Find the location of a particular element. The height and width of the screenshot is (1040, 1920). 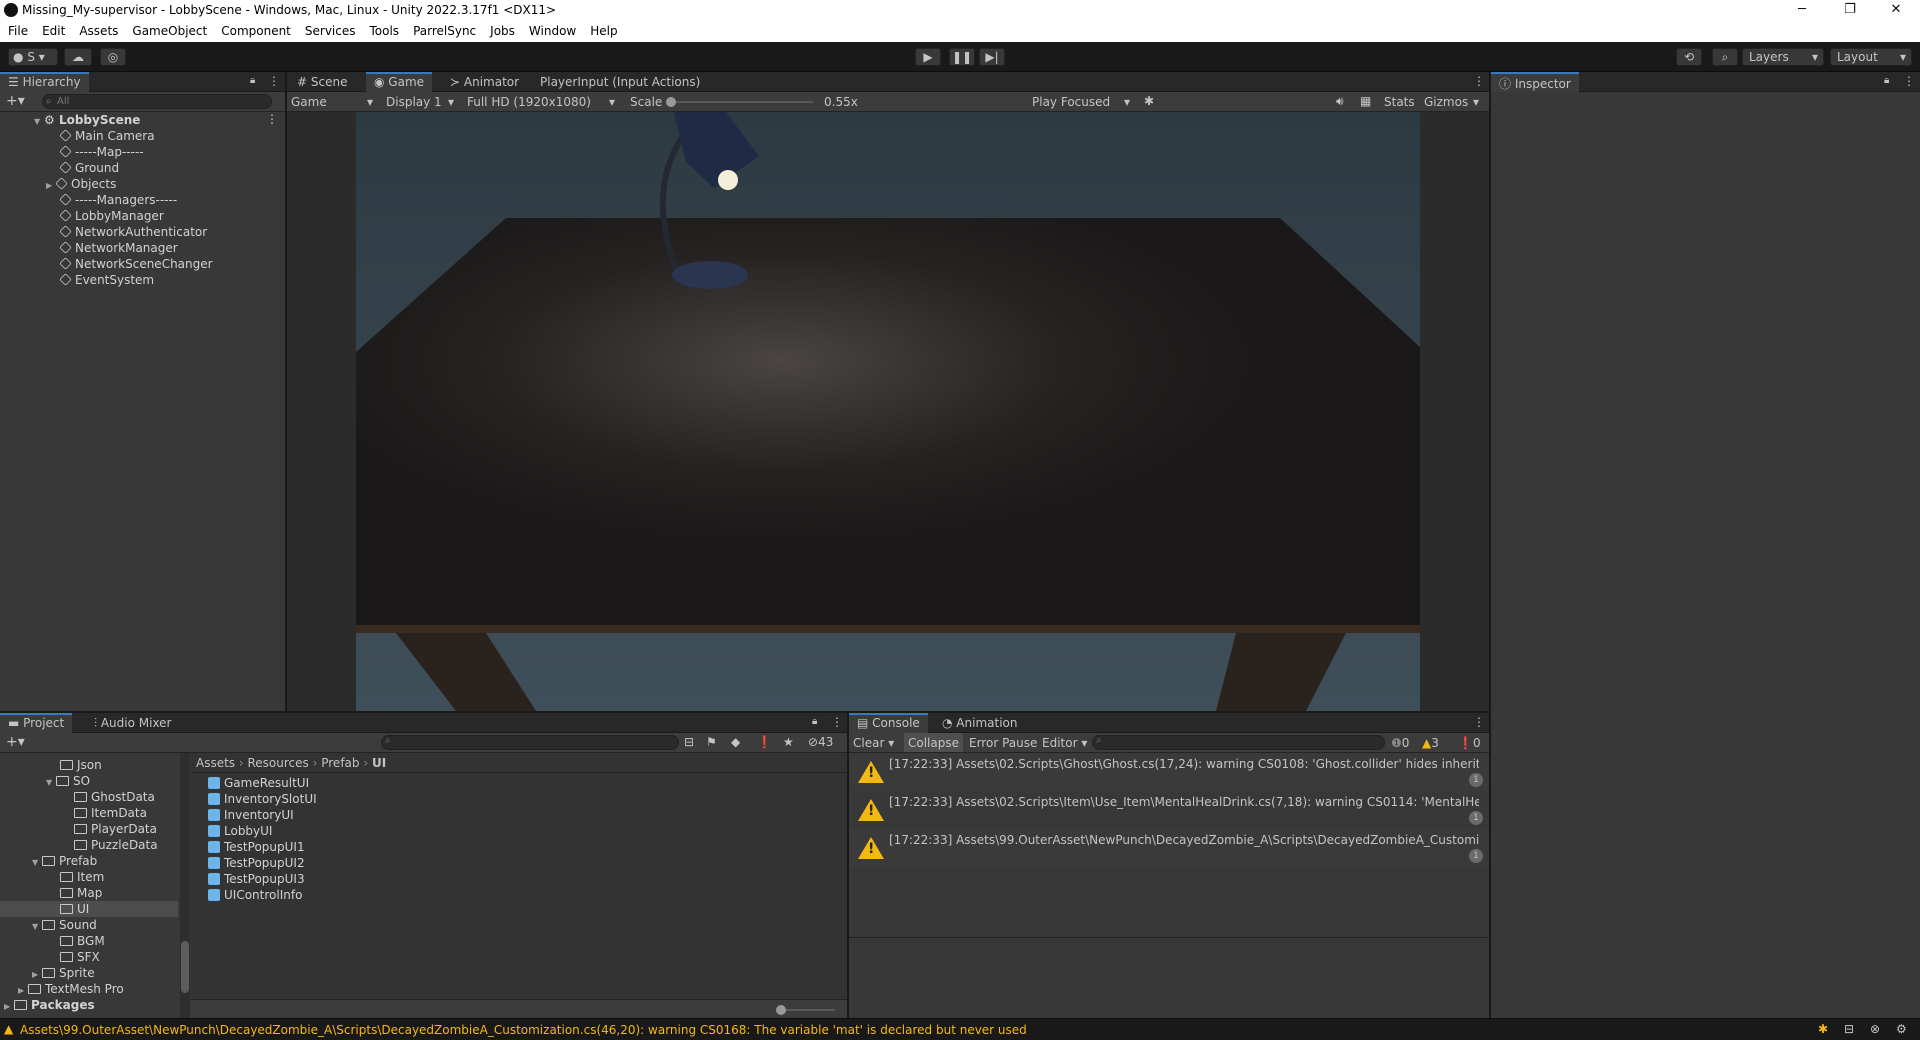

clear-button: Clear ▾ is located at coordinates (873, 743).